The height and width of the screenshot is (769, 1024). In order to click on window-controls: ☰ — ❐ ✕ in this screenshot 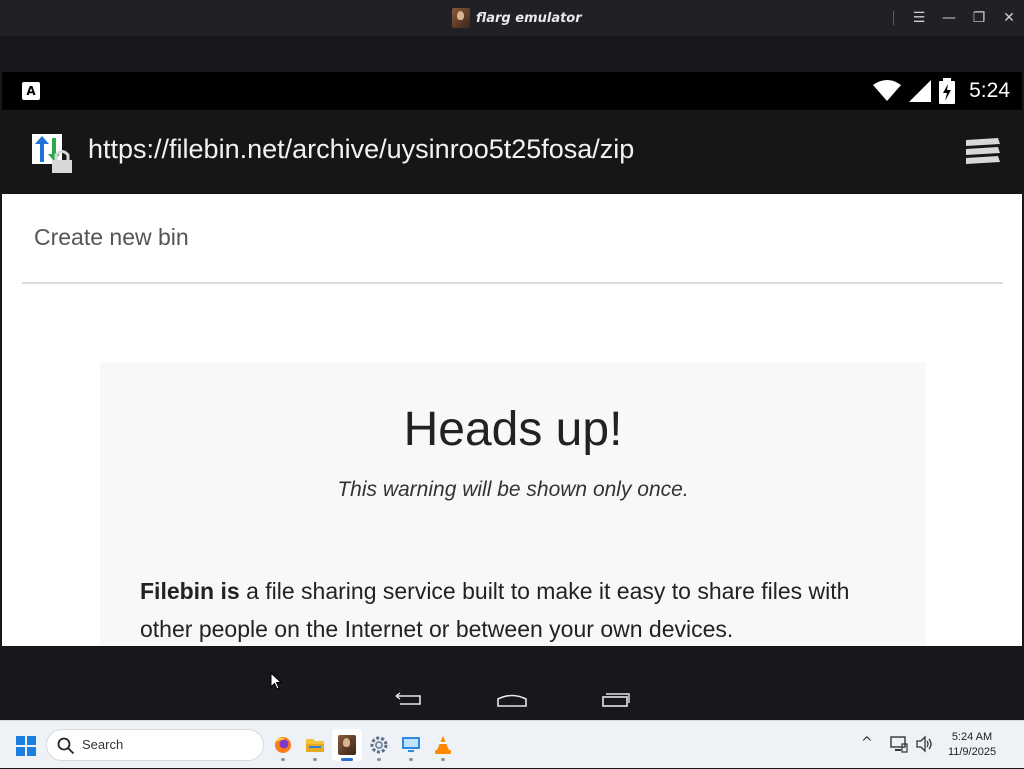, I will do `click(958, 18)`.